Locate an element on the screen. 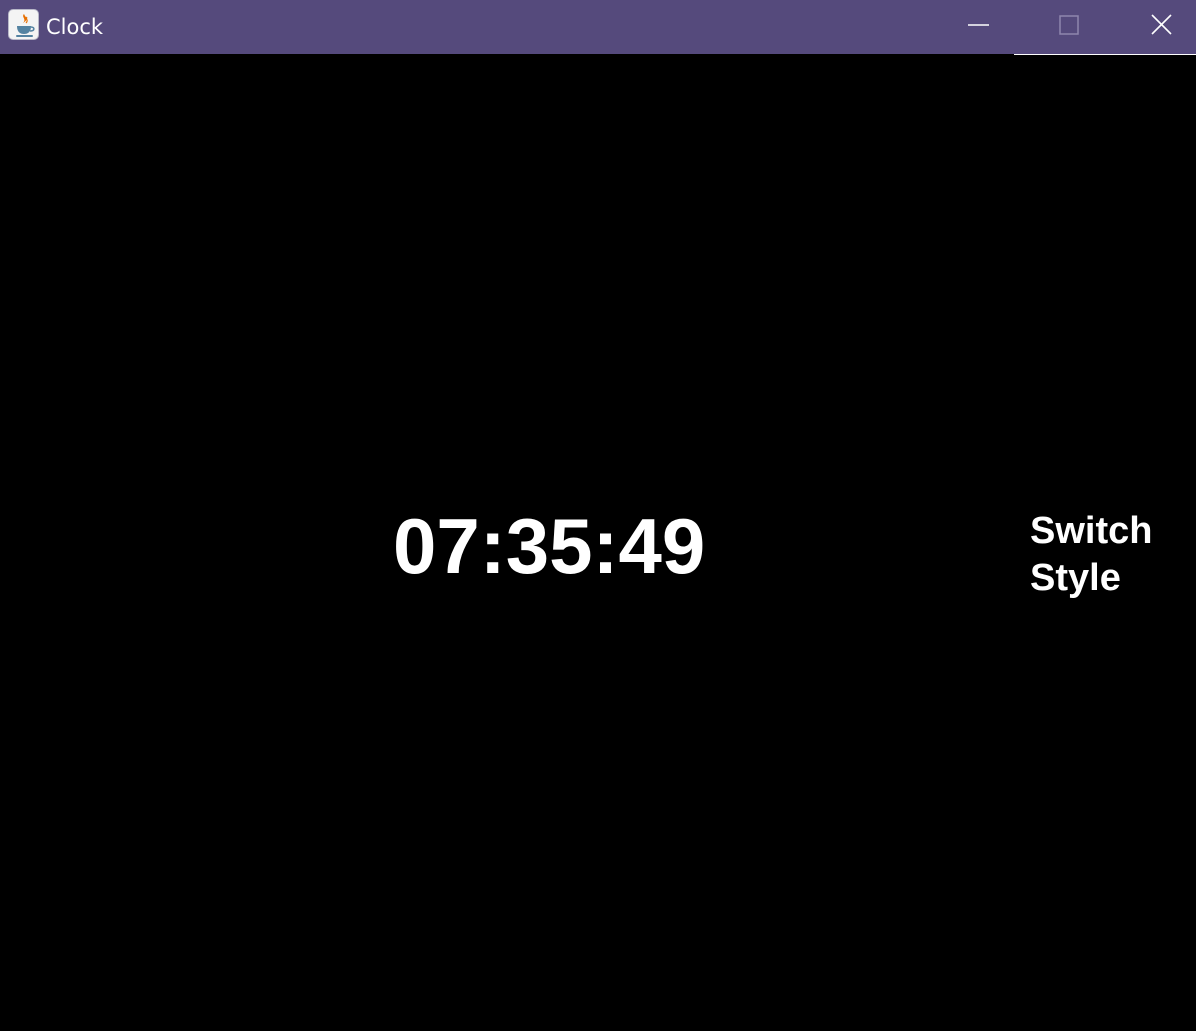 Image resolution: width=1196 pixels, height=1031 pixels. title-bar: Clock is located at coordinates (598, 27).